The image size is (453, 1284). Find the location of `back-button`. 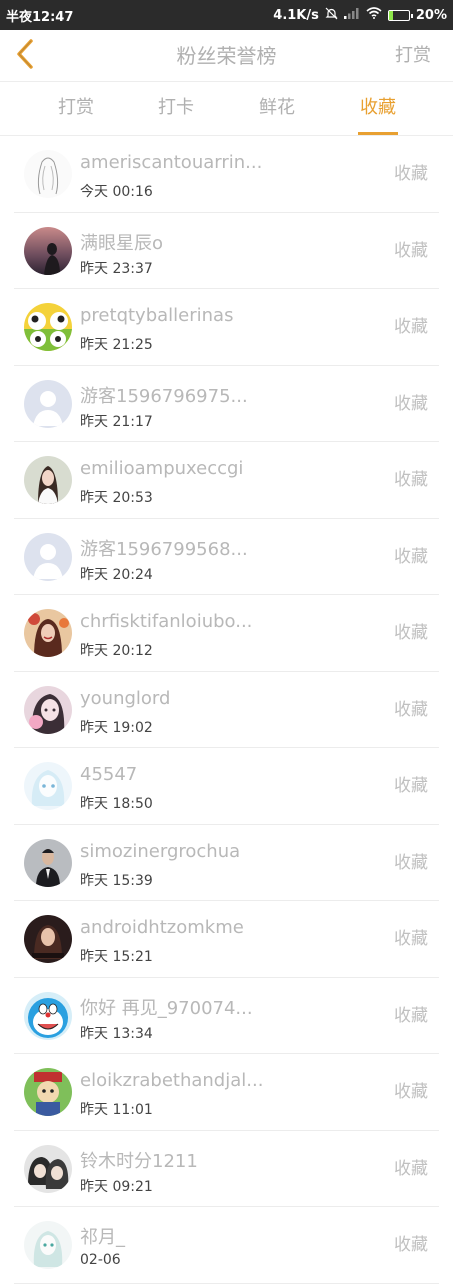

back-button is located at coordinates (25, 56).